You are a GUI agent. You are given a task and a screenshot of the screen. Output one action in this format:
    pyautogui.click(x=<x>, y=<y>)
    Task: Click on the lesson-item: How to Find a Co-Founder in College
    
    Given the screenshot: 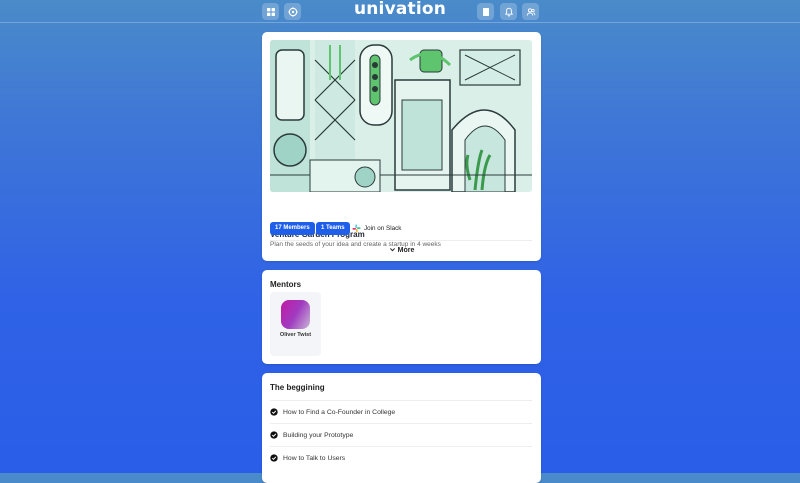 What is the action you would take?
    pyautogui.click(x=401, y=411)
    